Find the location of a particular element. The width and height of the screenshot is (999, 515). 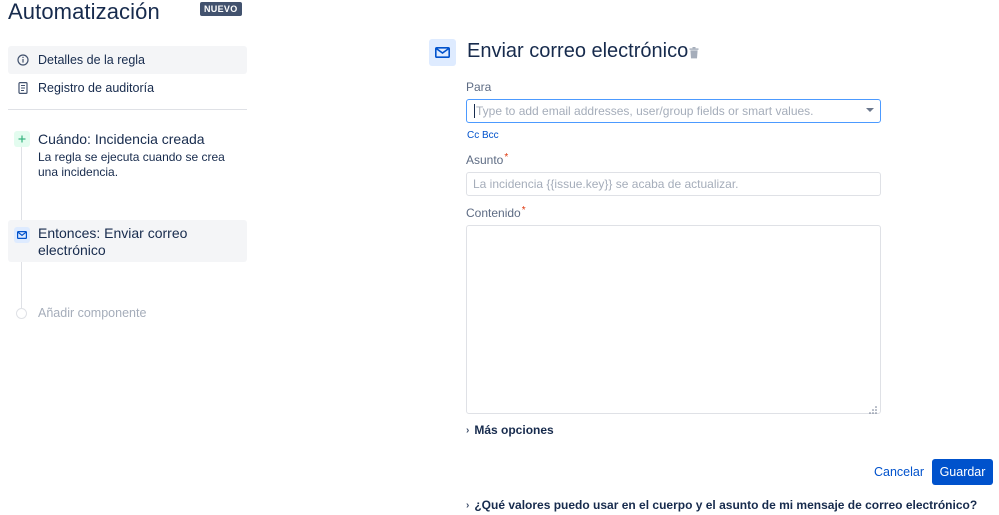

plus-icon is located at coordinates (22, 139).